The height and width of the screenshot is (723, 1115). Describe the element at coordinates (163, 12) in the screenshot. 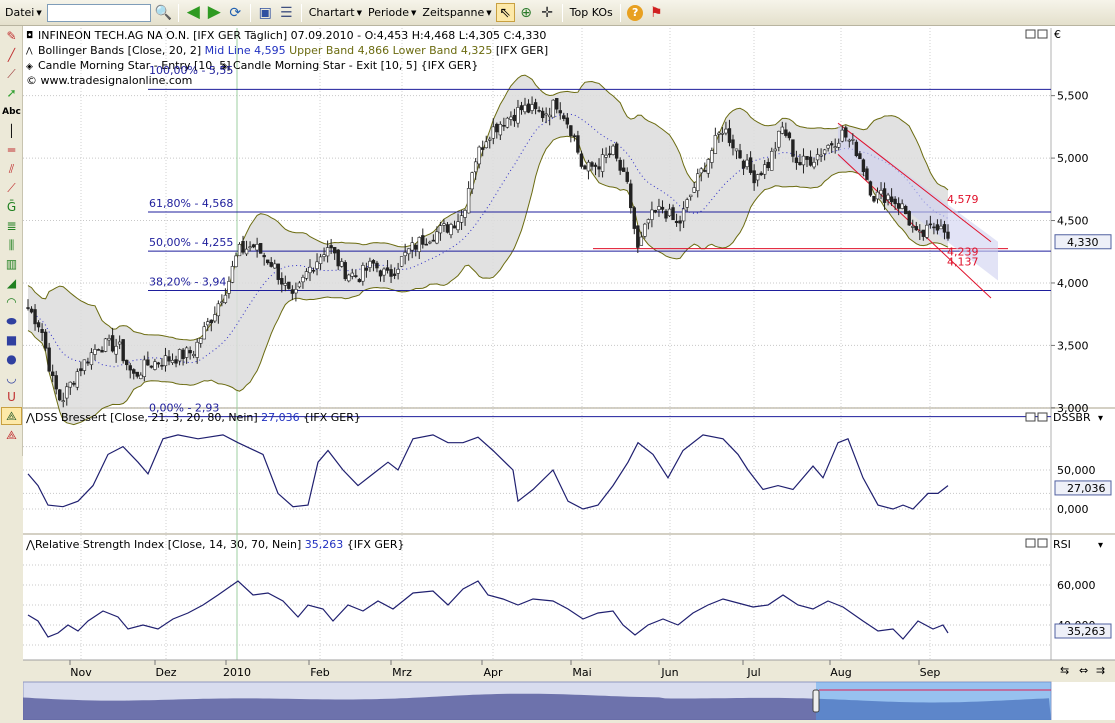

I see `search-icon: 🔍` at that location.